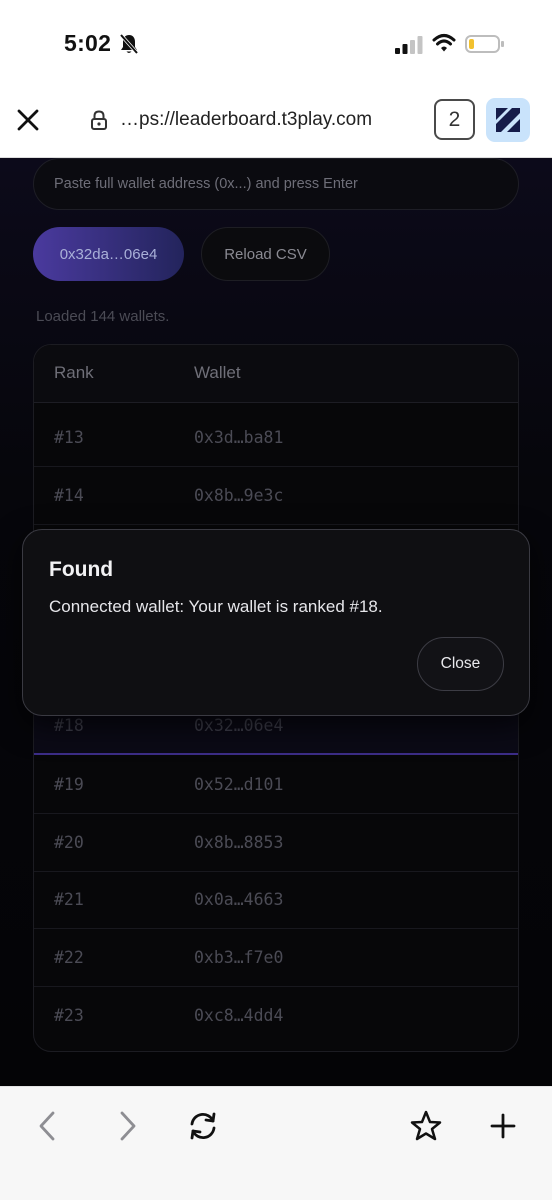 This screenshot has width=552, height=1200. I want to click on row-wallet: 0x8b…8853, so click(239, 842).